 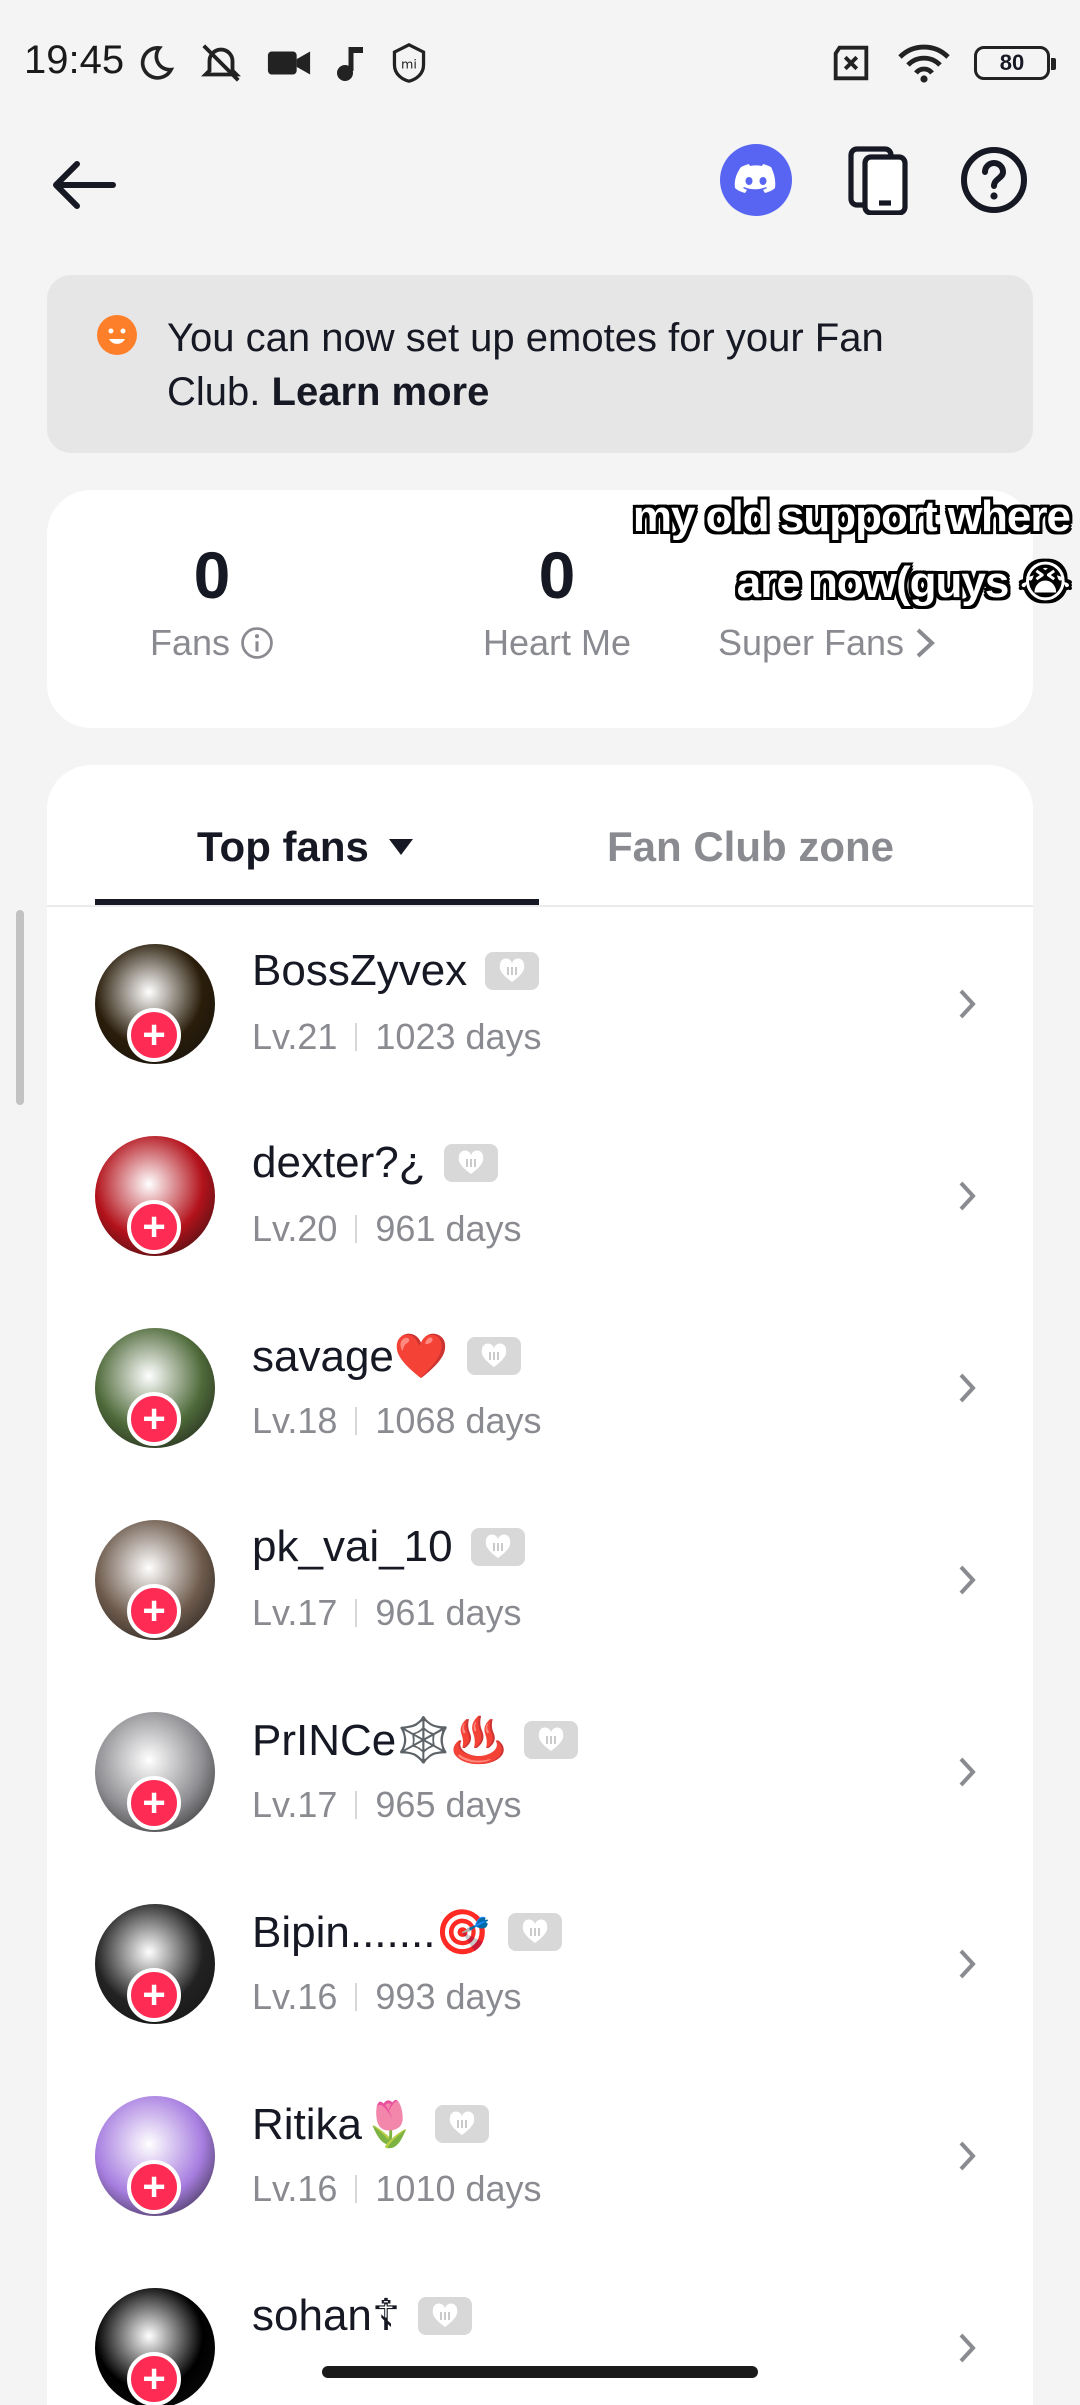 I want to click on question-circle-icon, so click(x=994, y=180).